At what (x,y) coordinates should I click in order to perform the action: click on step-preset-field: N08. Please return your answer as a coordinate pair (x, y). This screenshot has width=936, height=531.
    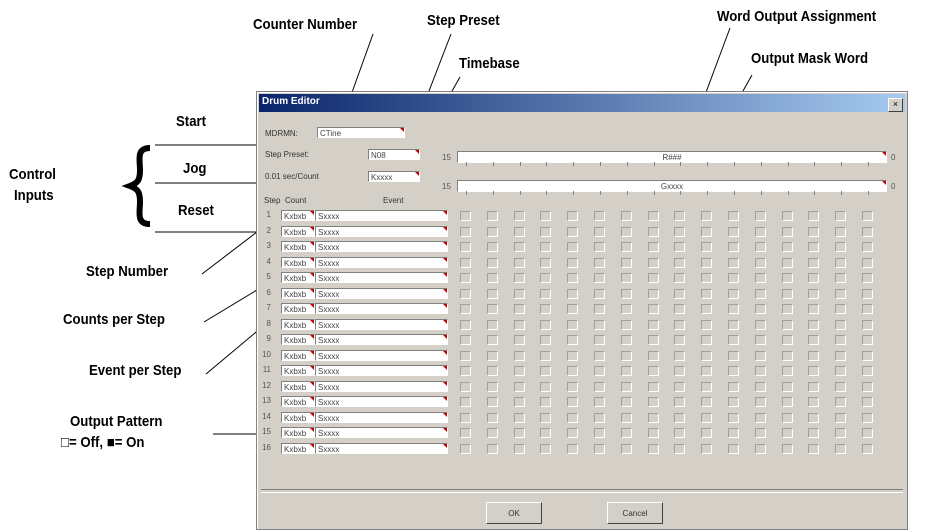
    Looking at the image, I should click on (394, 154).